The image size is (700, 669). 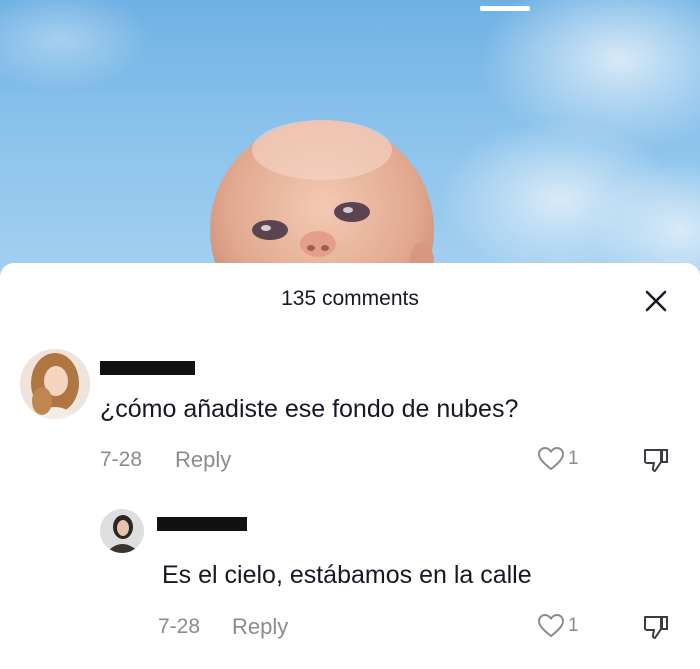 I want to click on swipe-indicator, so click(x=505, y=8).